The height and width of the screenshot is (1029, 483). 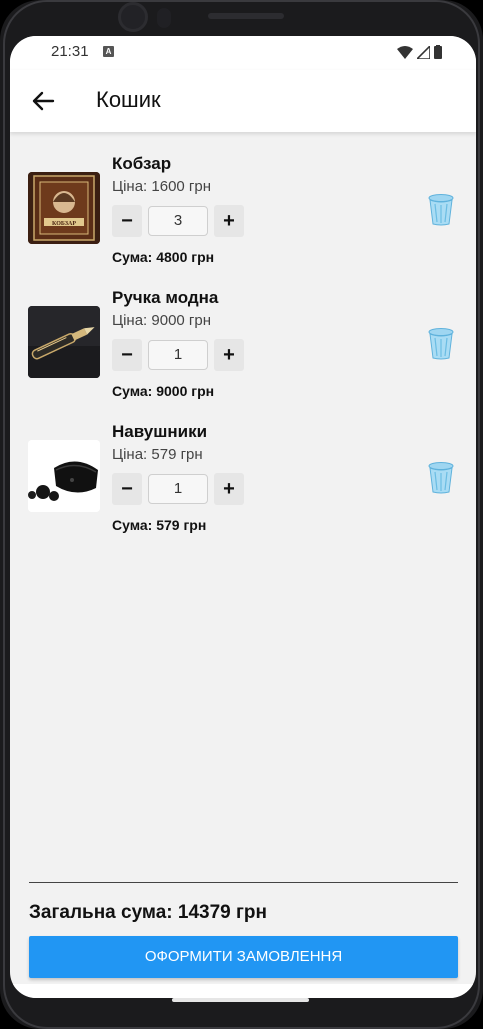 What do you see at coordinates (64, 224) in the screenshot?
I see `svg-text: КОБЗАР` at bounding box center [64, 224].